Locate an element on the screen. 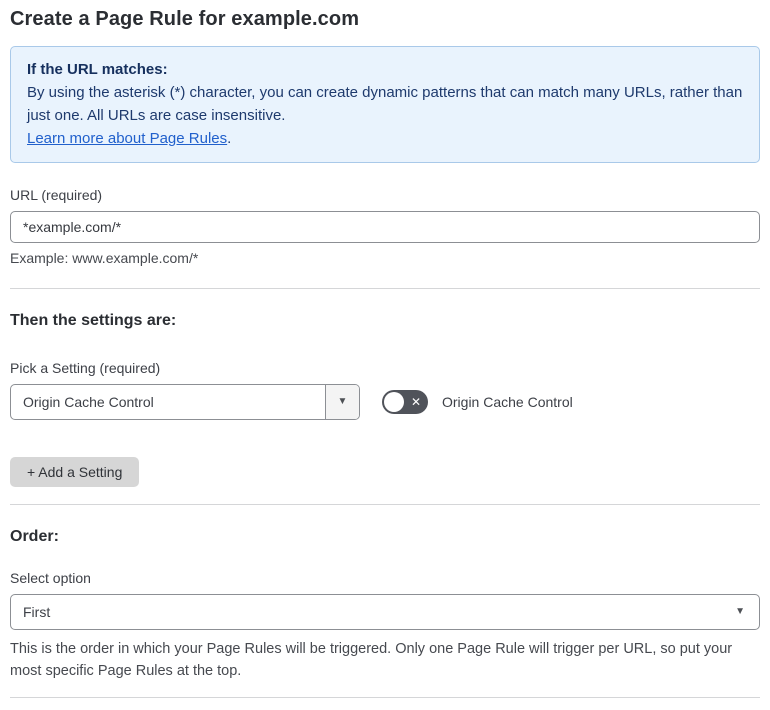 The width and height of the screenshot is (770, 710). pick-setting-label: Pick a Setting (required) is located at coordinates (85, 368).